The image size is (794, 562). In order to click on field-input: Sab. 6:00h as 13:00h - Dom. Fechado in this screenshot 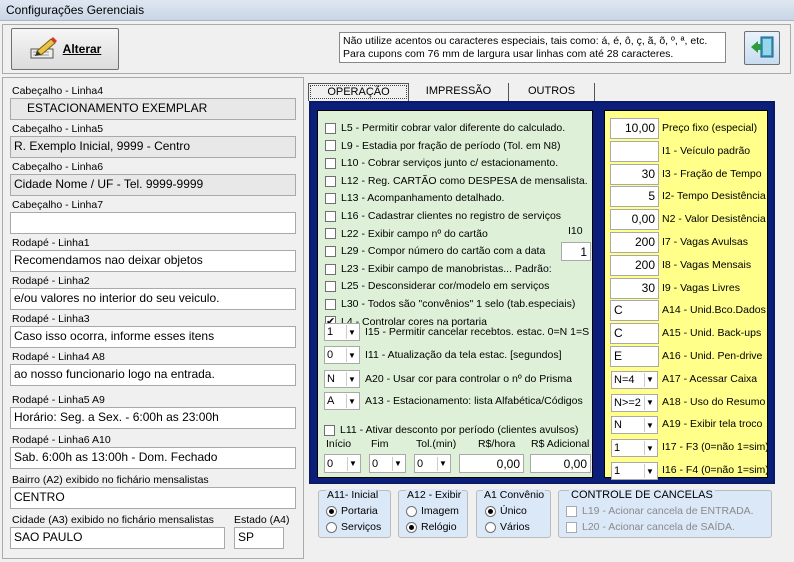, I will do `click(153, 458)`.